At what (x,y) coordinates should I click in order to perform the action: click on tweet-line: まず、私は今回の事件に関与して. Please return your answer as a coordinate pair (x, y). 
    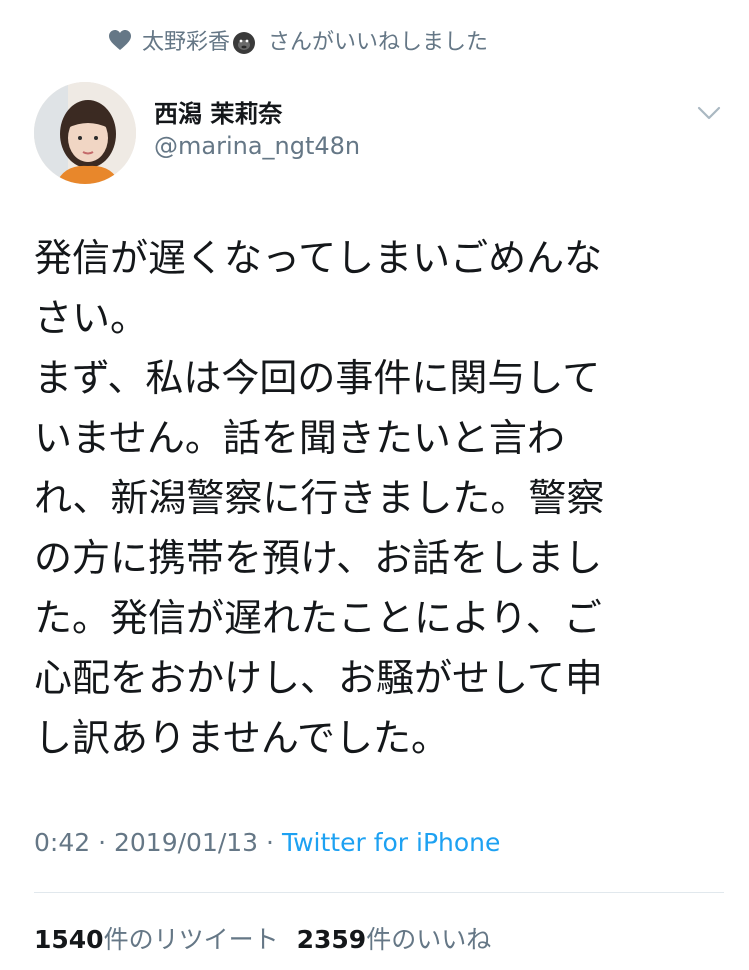
    Looking at the image, I should click on (317, 378).